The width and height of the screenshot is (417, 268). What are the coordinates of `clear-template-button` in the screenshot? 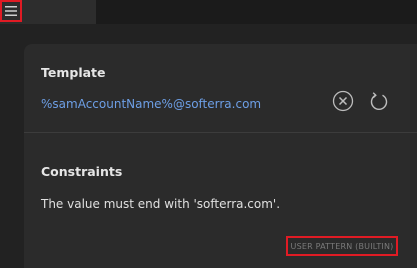 It's located at (343, 103).